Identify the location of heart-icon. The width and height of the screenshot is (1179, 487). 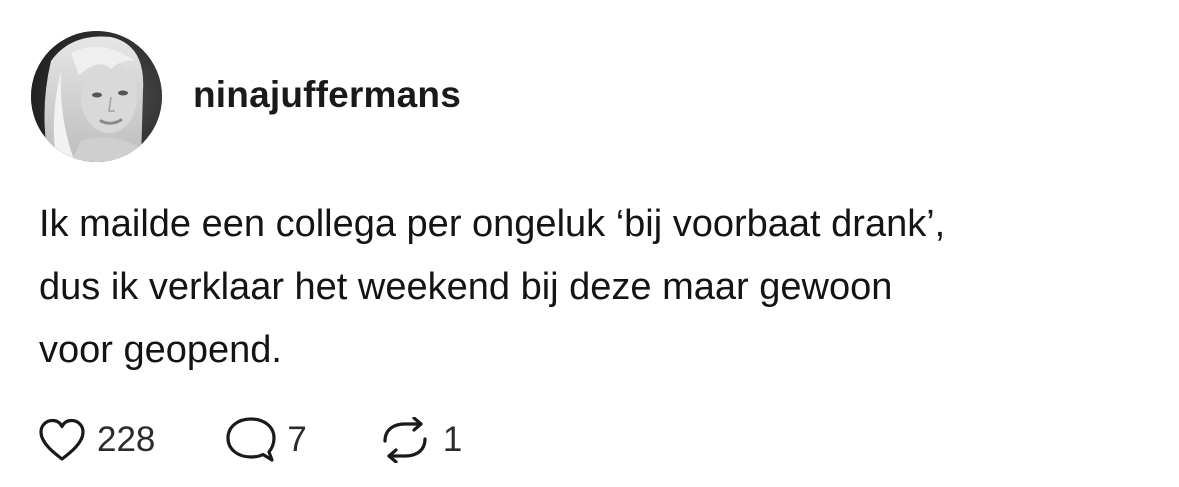
(62, 439).